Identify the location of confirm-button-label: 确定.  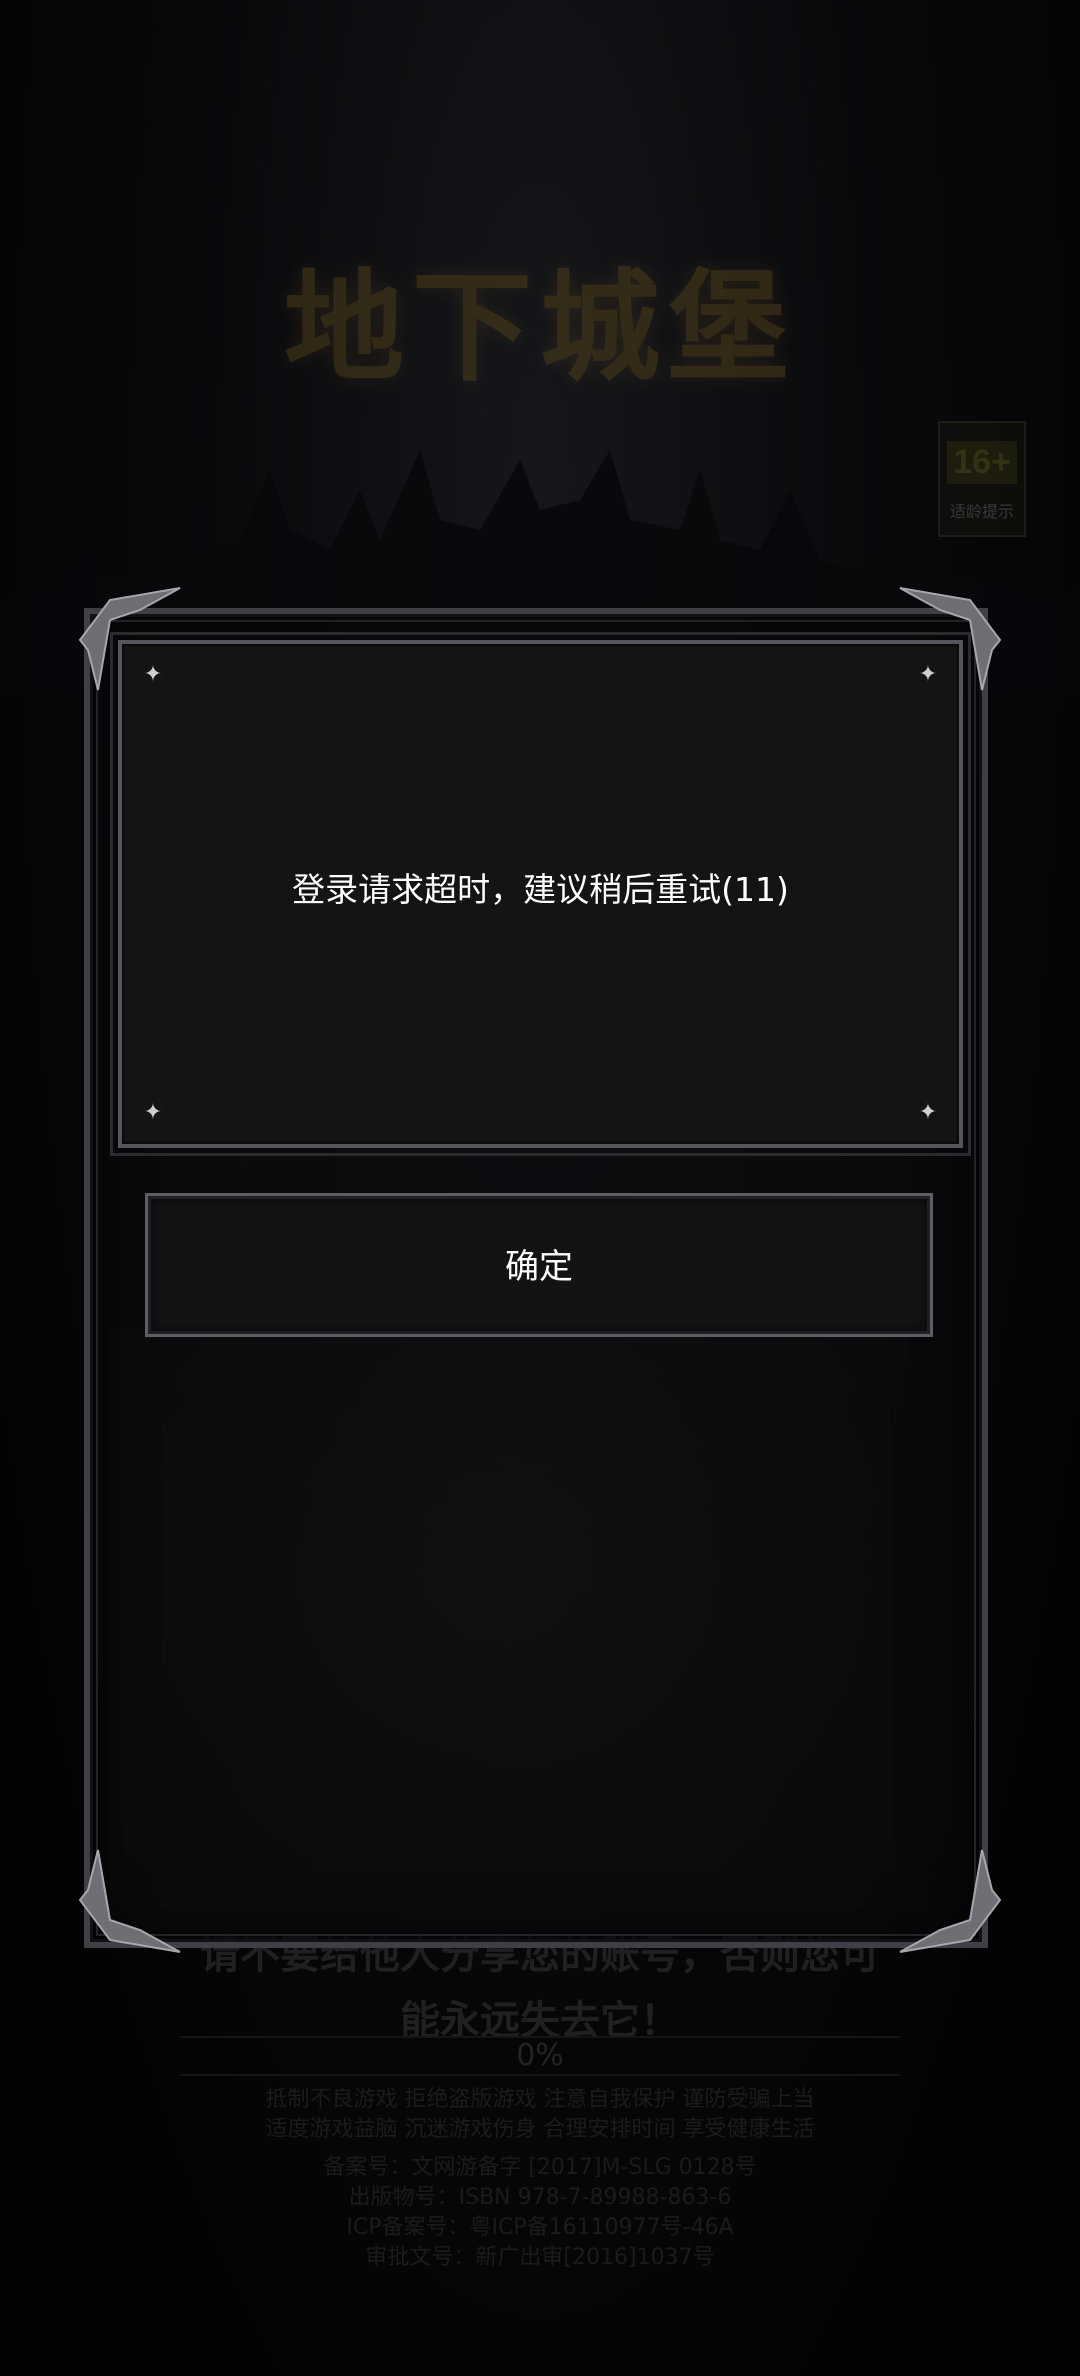
(539, 1267).